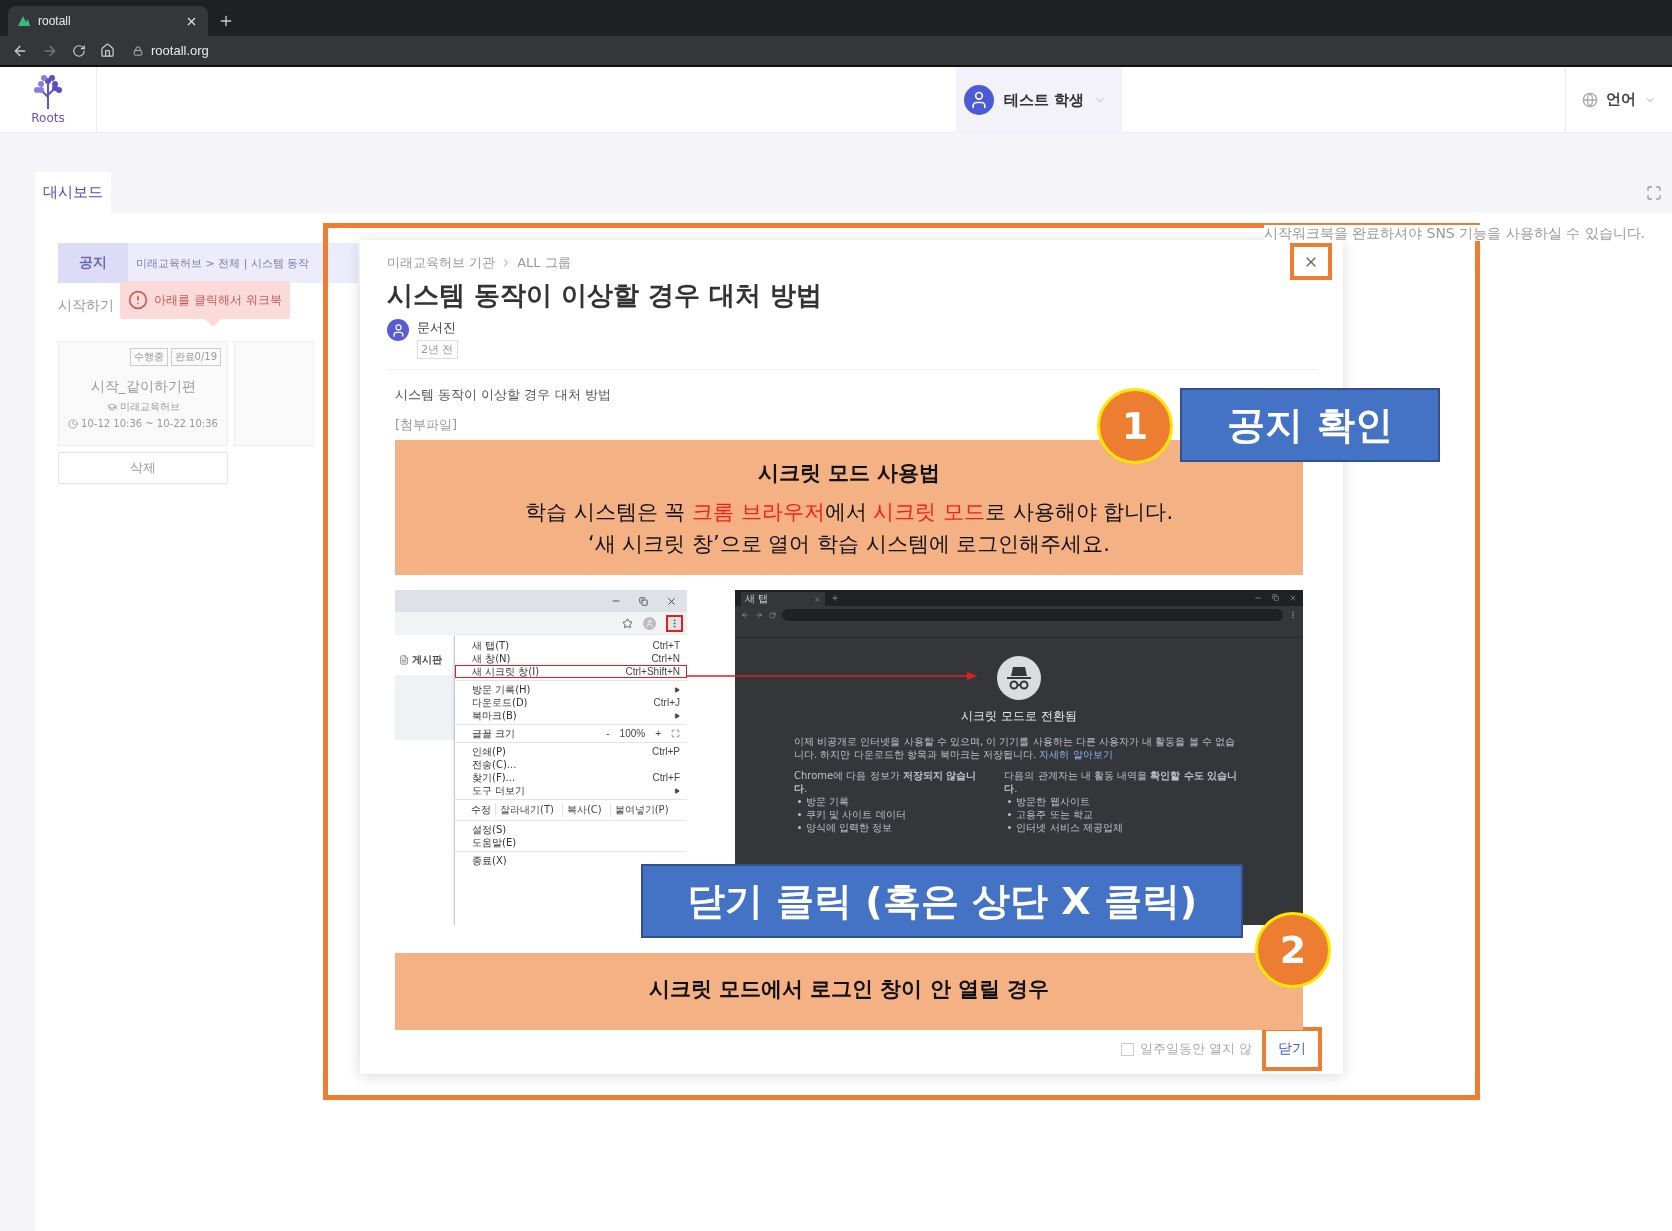  I want to click on alert-icon, so click(138, 300).